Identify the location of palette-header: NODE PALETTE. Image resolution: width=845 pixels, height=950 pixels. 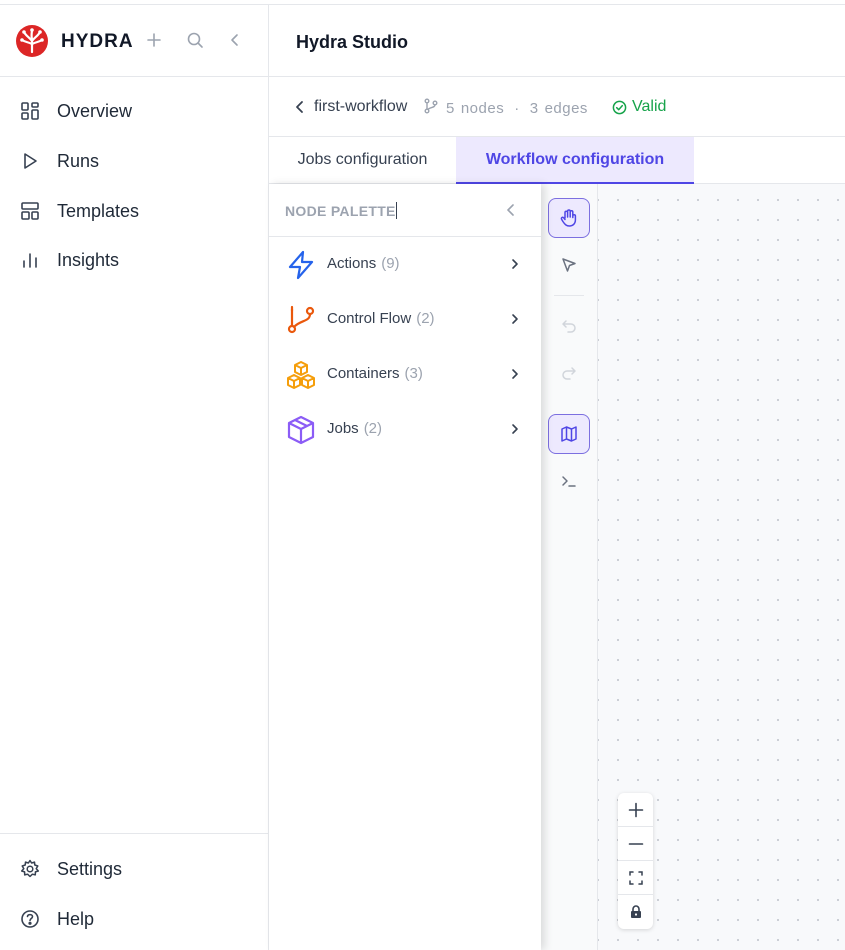
(405, 210).